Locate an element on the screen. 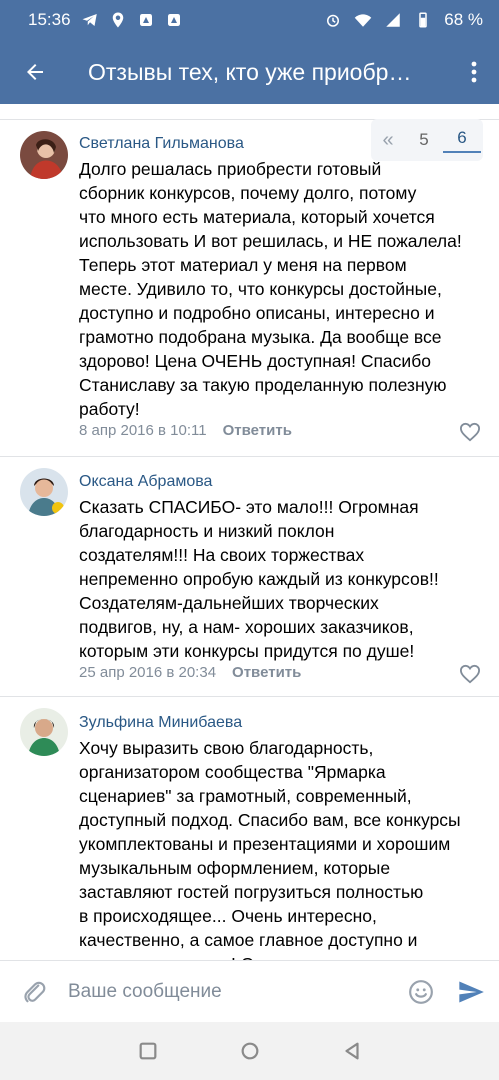 The height and width of the screenshot is (1080, 499). message-input-bar is located at coordinates (249, 991).